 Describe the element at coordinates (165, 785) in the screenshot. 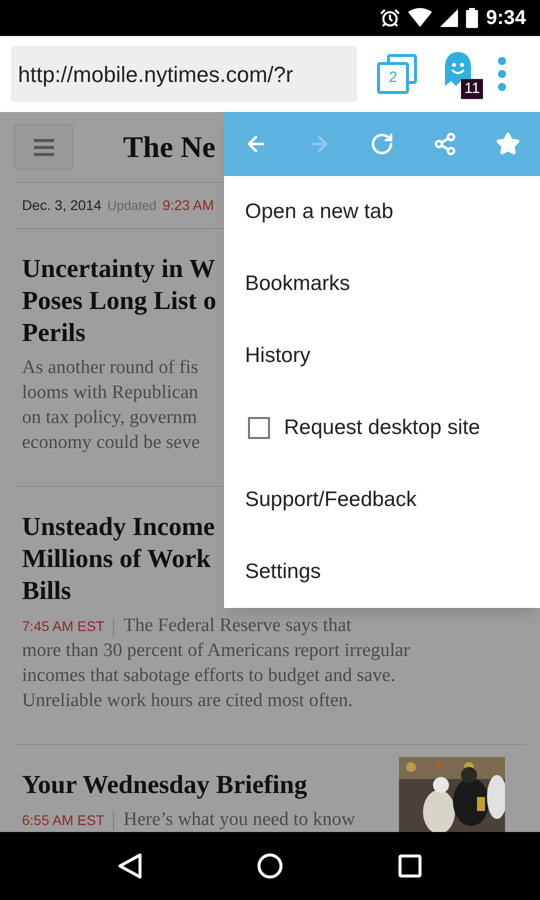

I see `headline-line: Your Wednesday Briefing` at that location.